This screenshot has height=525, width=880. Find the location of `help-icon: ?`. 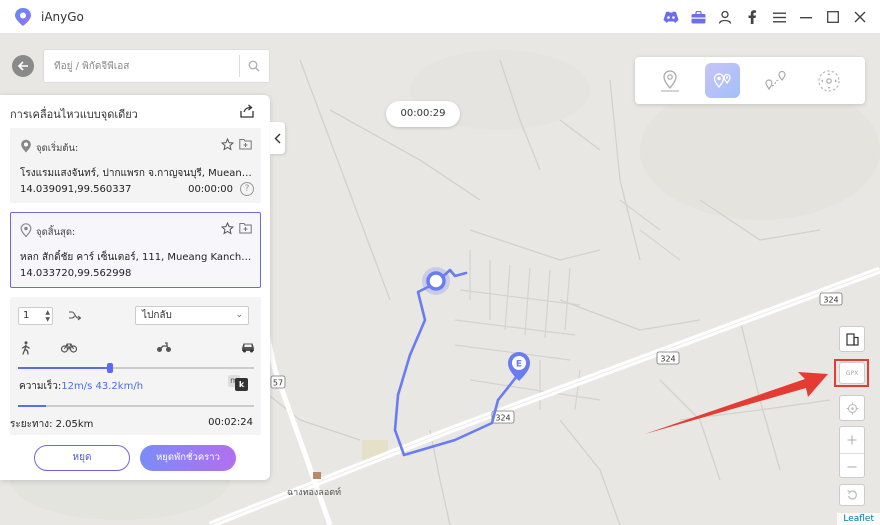

help-icon: ? is located at coordinates (247, 189).